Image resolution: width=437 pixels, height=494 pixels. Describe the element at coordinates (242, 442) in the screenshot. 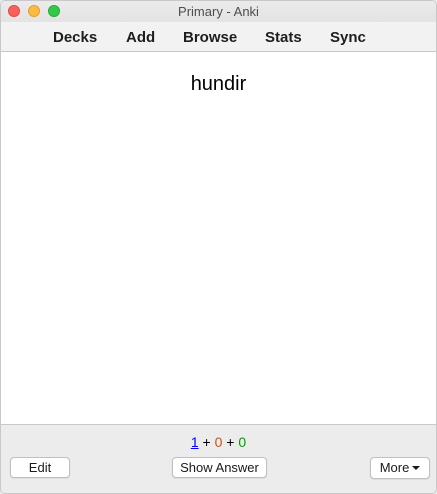

I see `review-count: 0` at that location.